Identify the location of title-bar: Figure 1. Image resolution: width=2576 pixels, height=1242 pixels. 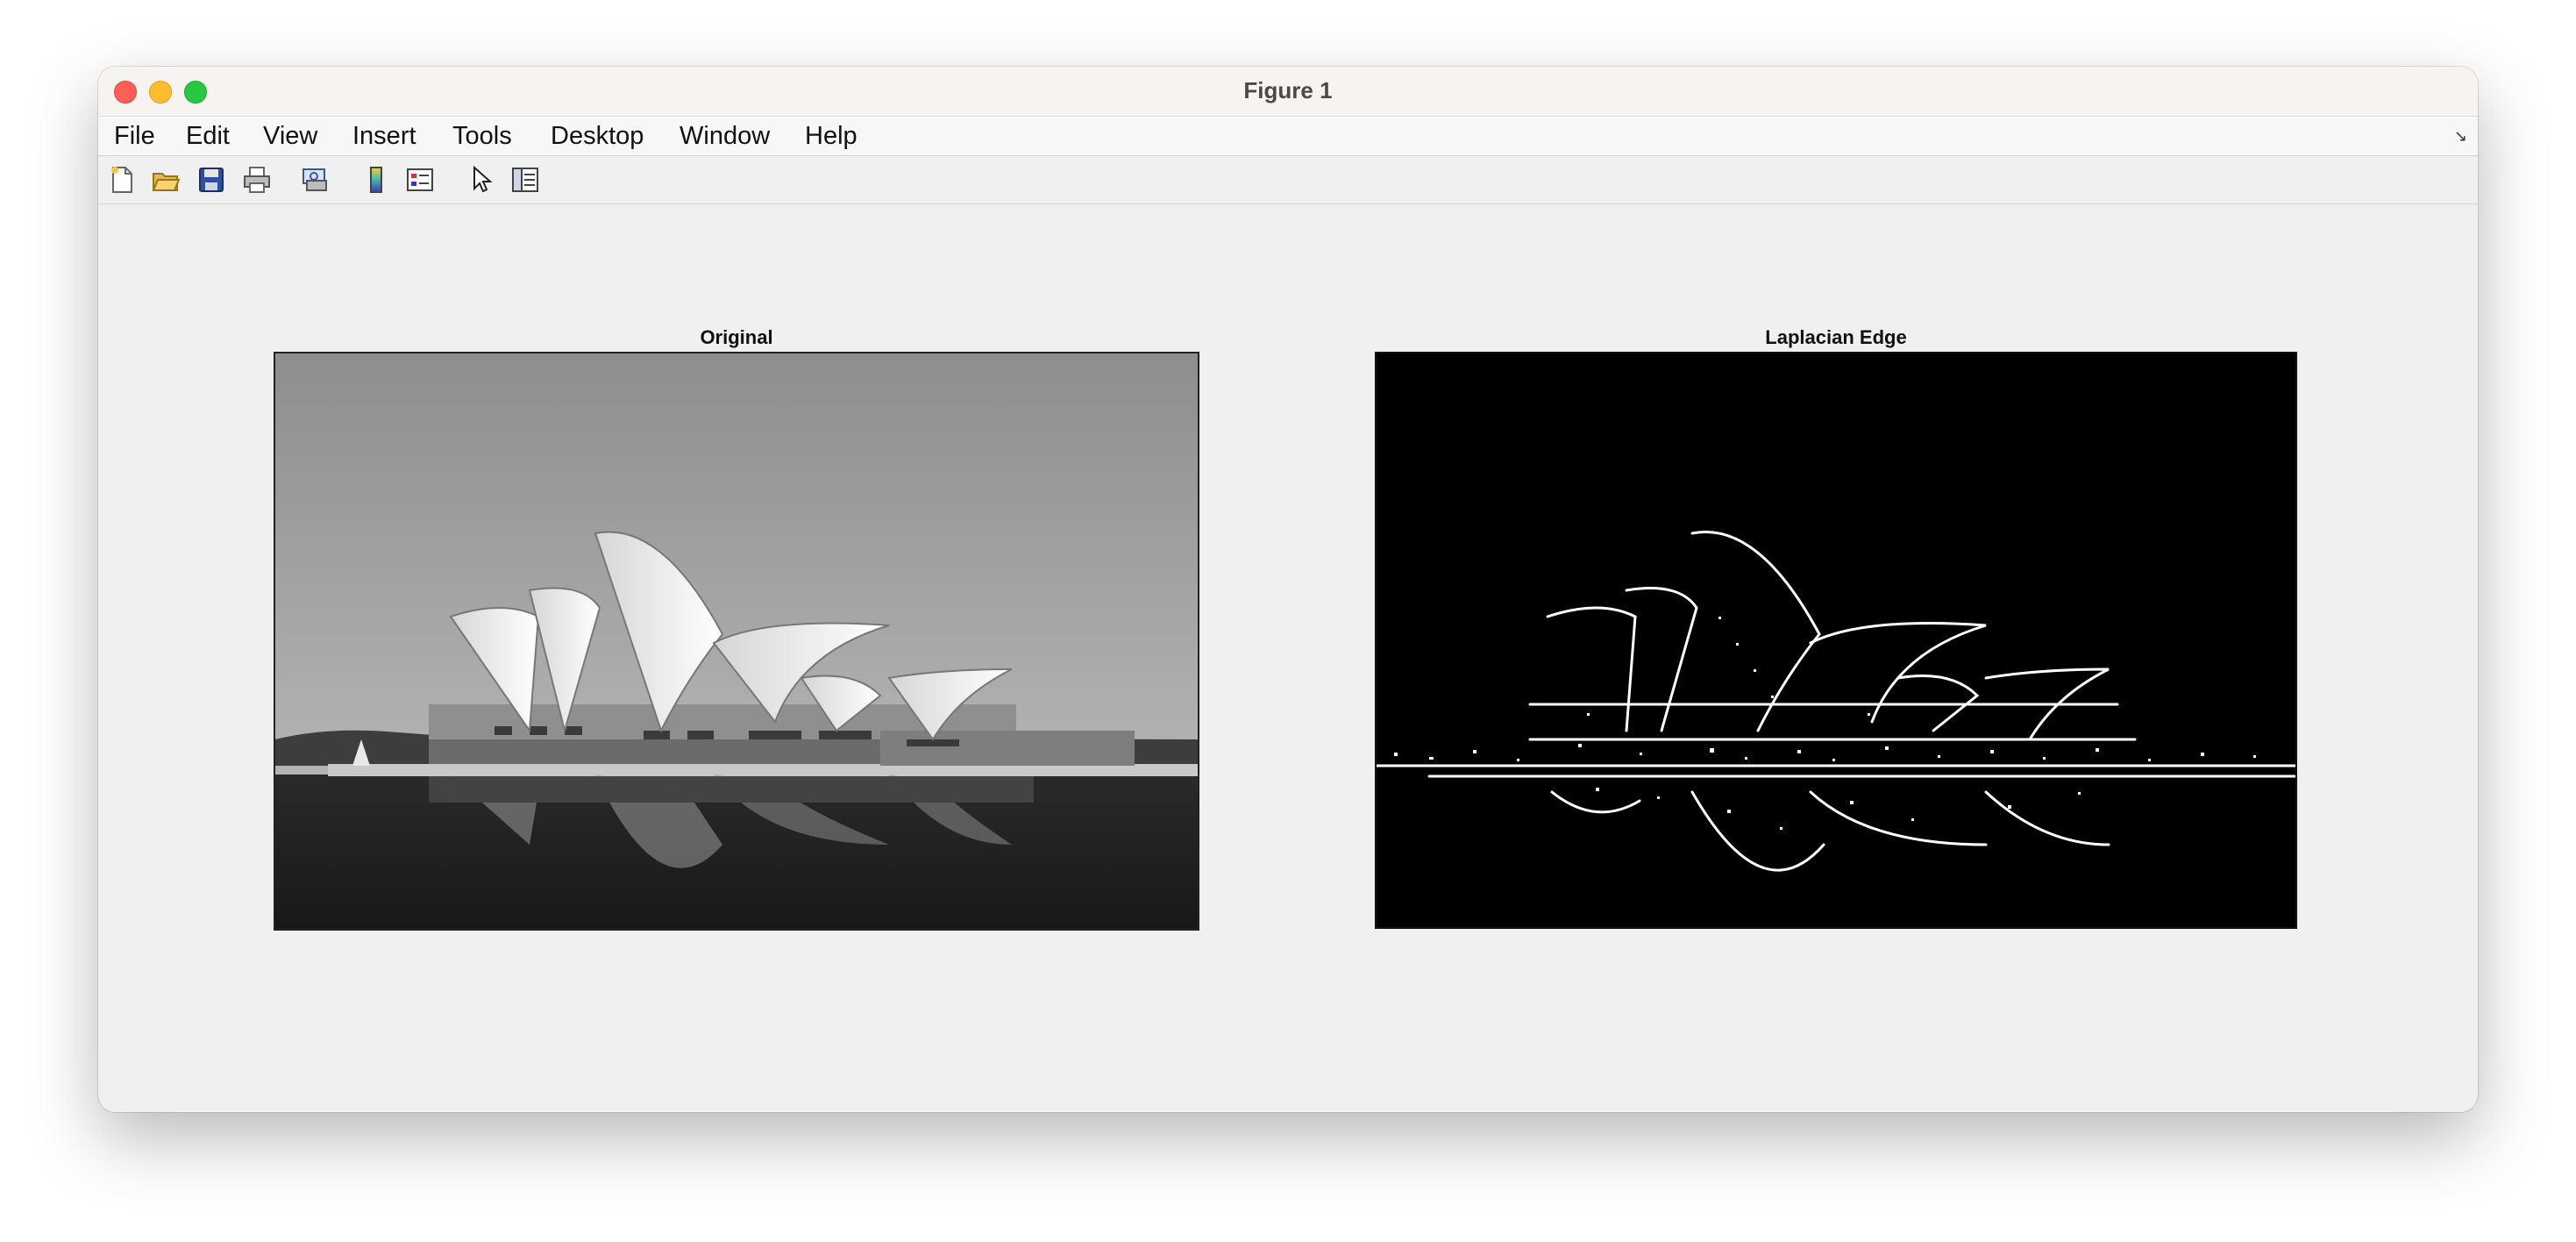
(1288, 92).